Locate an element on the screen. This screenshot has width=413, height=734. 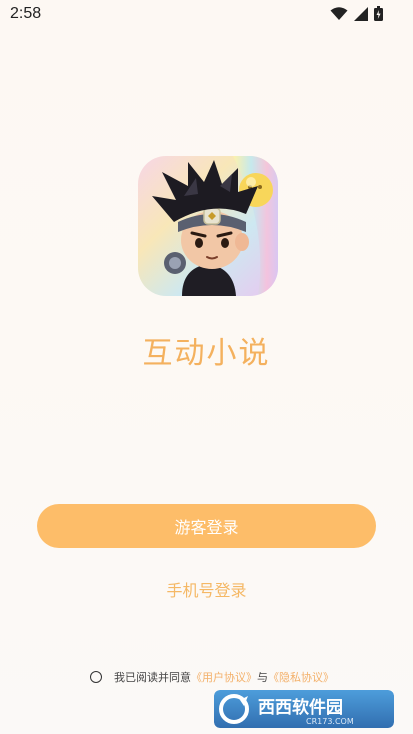
guest-login-button: 游客登录 is located at coordinates (206, 526).